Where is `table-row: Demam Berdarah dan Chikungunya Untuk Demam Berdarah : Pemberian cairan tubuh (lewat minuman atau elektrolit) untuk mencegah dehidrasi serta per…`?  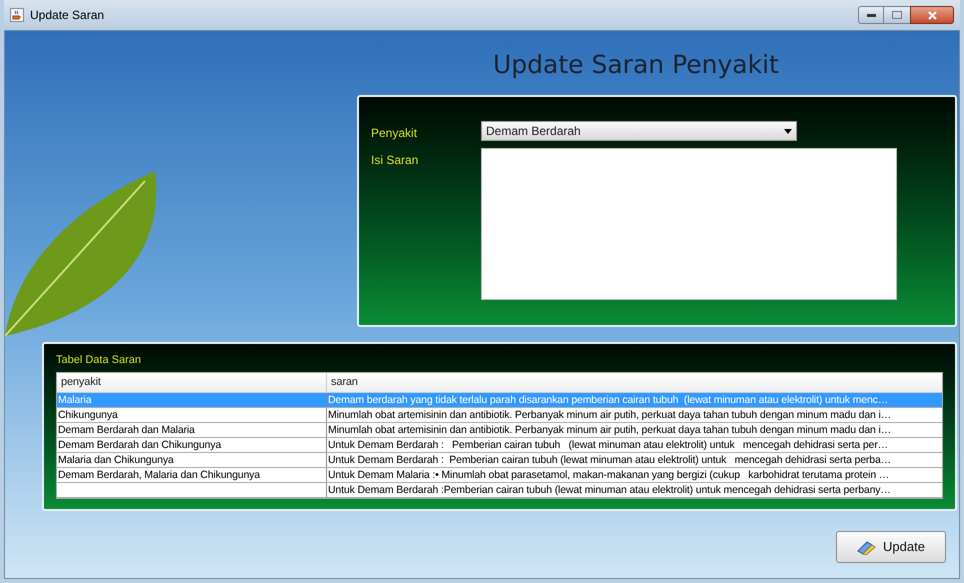
table-row: Demam Berdarah dan Chikungunya Untuk Demam Berdarah : Pemberian cairan tubuh (lewat minuman atau elektrolit) untuk mencegah dehidrasi serta per… is located at coordinates (499, 445).